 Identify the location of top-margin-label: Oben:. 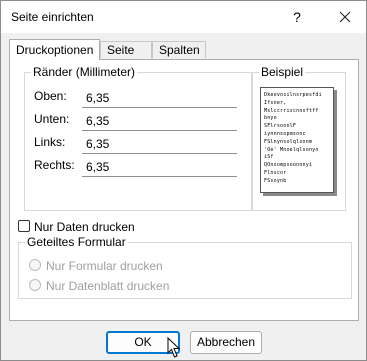
(50, 96).